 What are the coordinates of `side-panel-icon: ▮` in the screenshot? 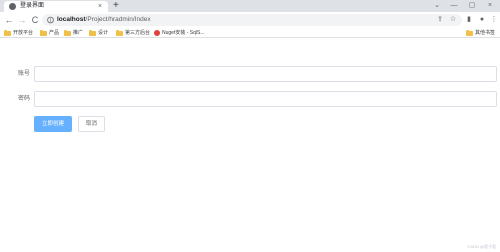 It's located at (469, 20).